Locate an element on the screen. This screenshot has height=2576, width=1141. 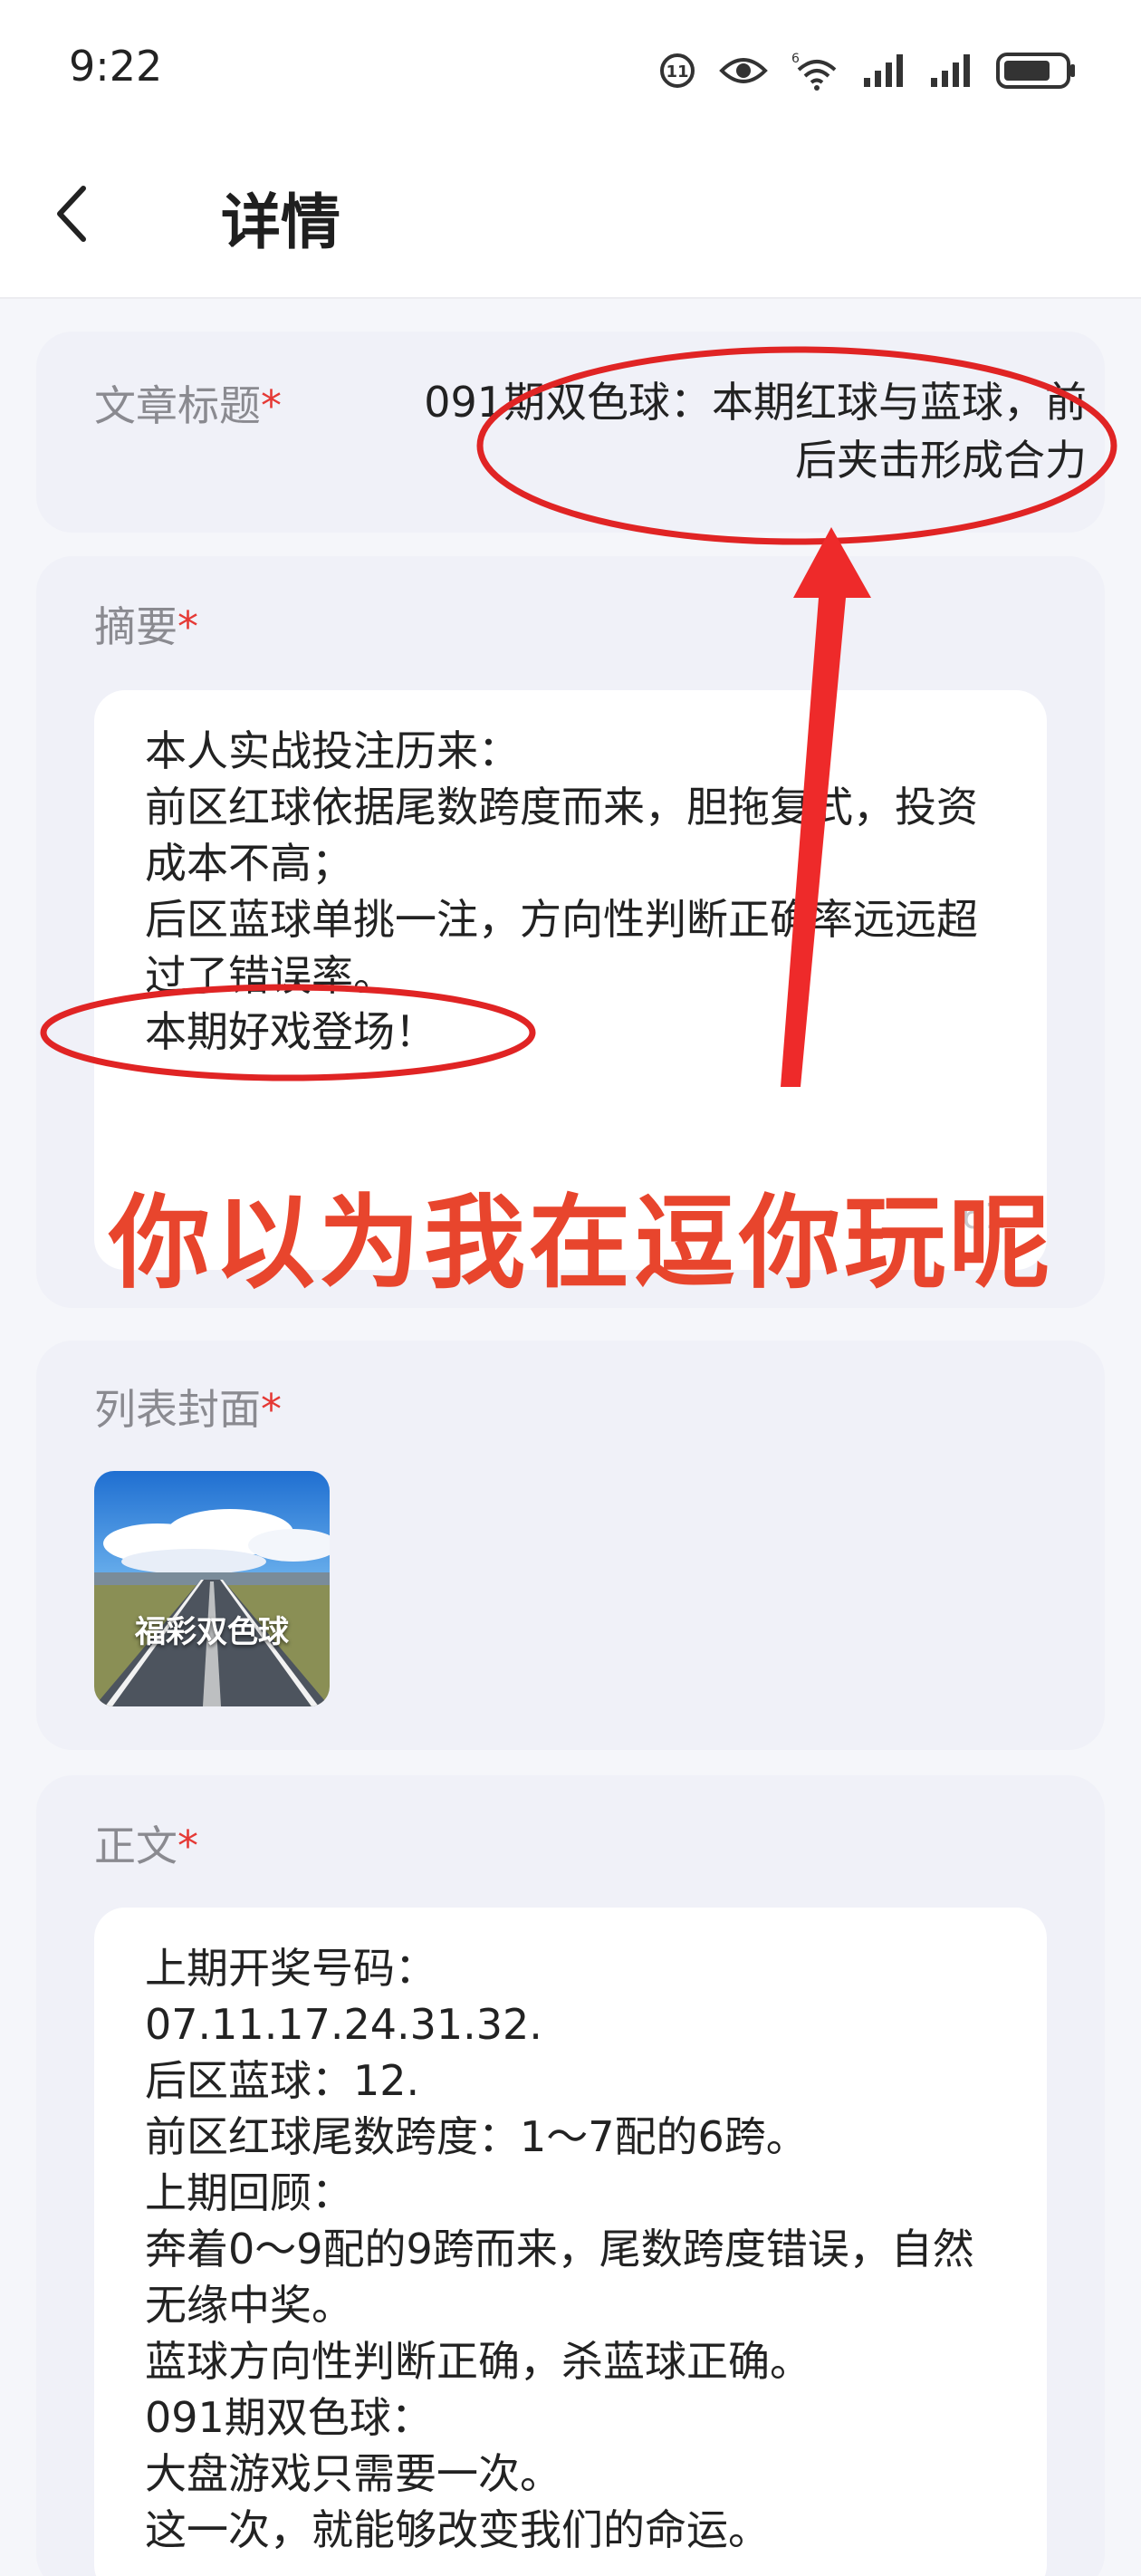
wifi-icon: 6 is located at coordinates (815, 70).